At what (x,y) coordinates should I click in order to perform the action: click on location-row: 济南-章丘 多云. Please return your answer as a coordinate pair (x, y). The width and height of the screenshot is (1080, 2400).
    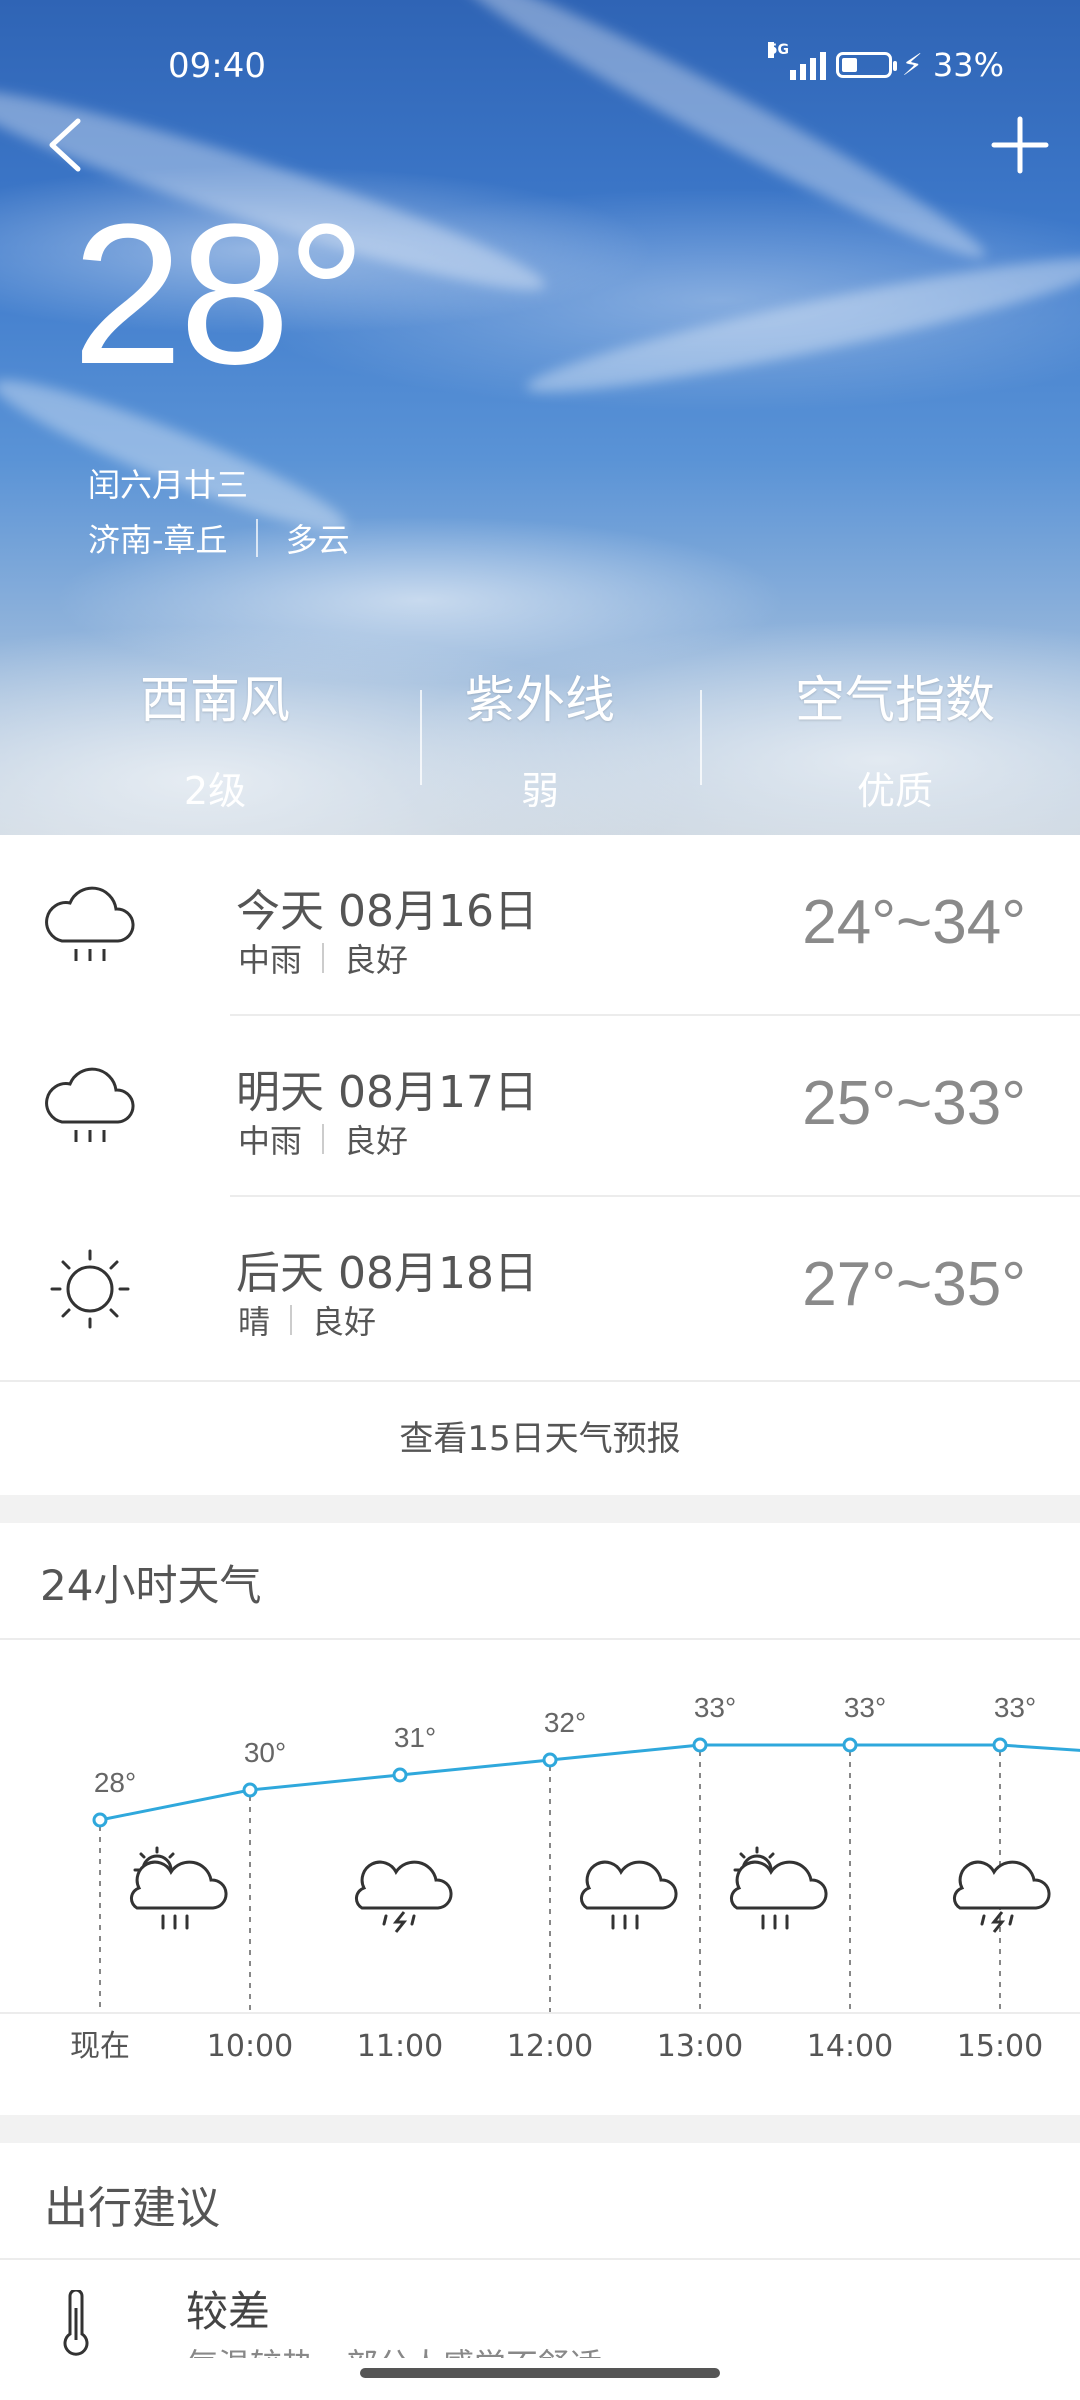
    Looking at the image, I should click on (219, 538).